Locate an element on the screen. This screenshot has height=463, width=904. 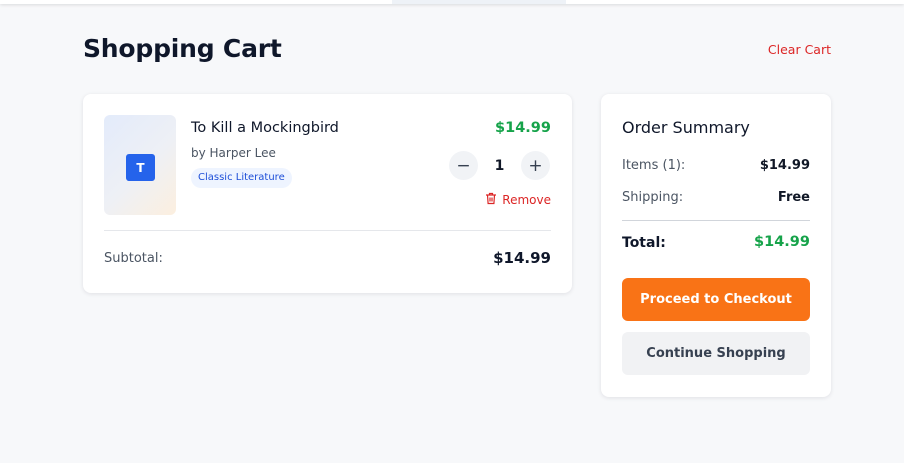
continue-shopping-button: Continue Shopping is located at coordinates (716, 353).